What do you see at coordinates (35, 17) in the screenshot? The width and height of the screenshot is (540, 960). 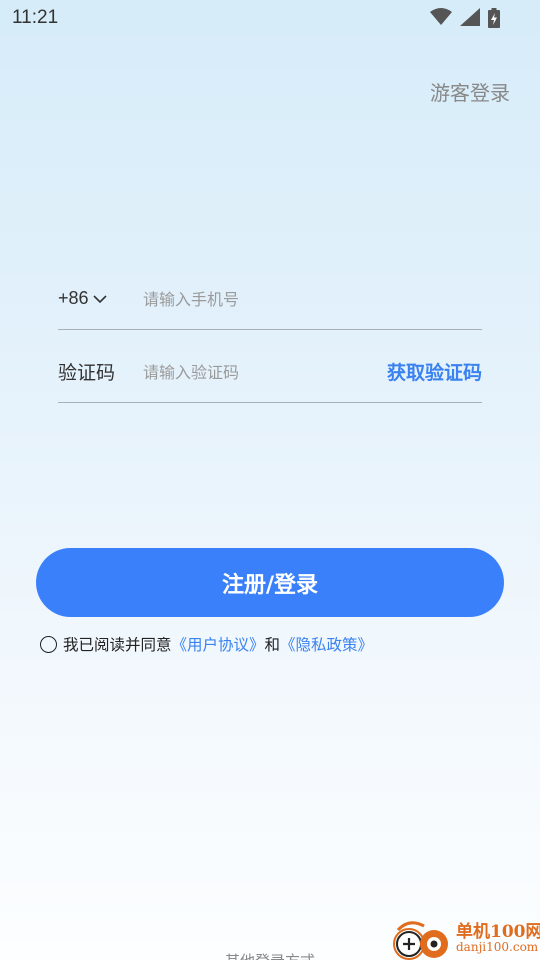 I see `status-time: 11:21` at bounding box center [35, 17].